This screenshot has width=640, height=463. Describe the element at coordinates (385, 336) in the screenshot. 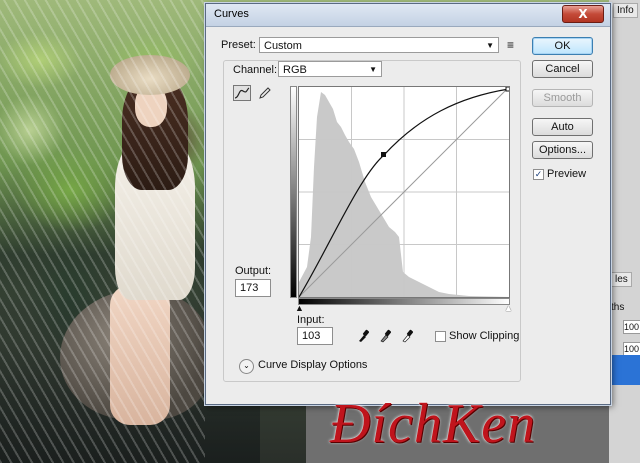

I see `gray-point-eyedropper-icon` at that location.